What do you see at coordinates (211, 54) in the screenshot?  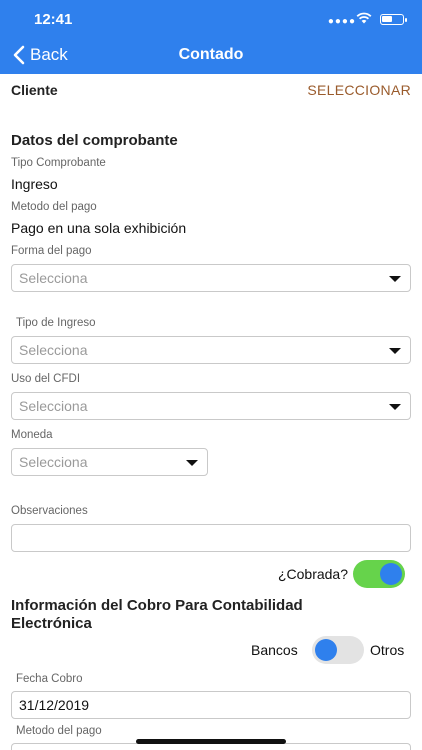 I see `page-title: Contado` at bounding box center [211, 54].